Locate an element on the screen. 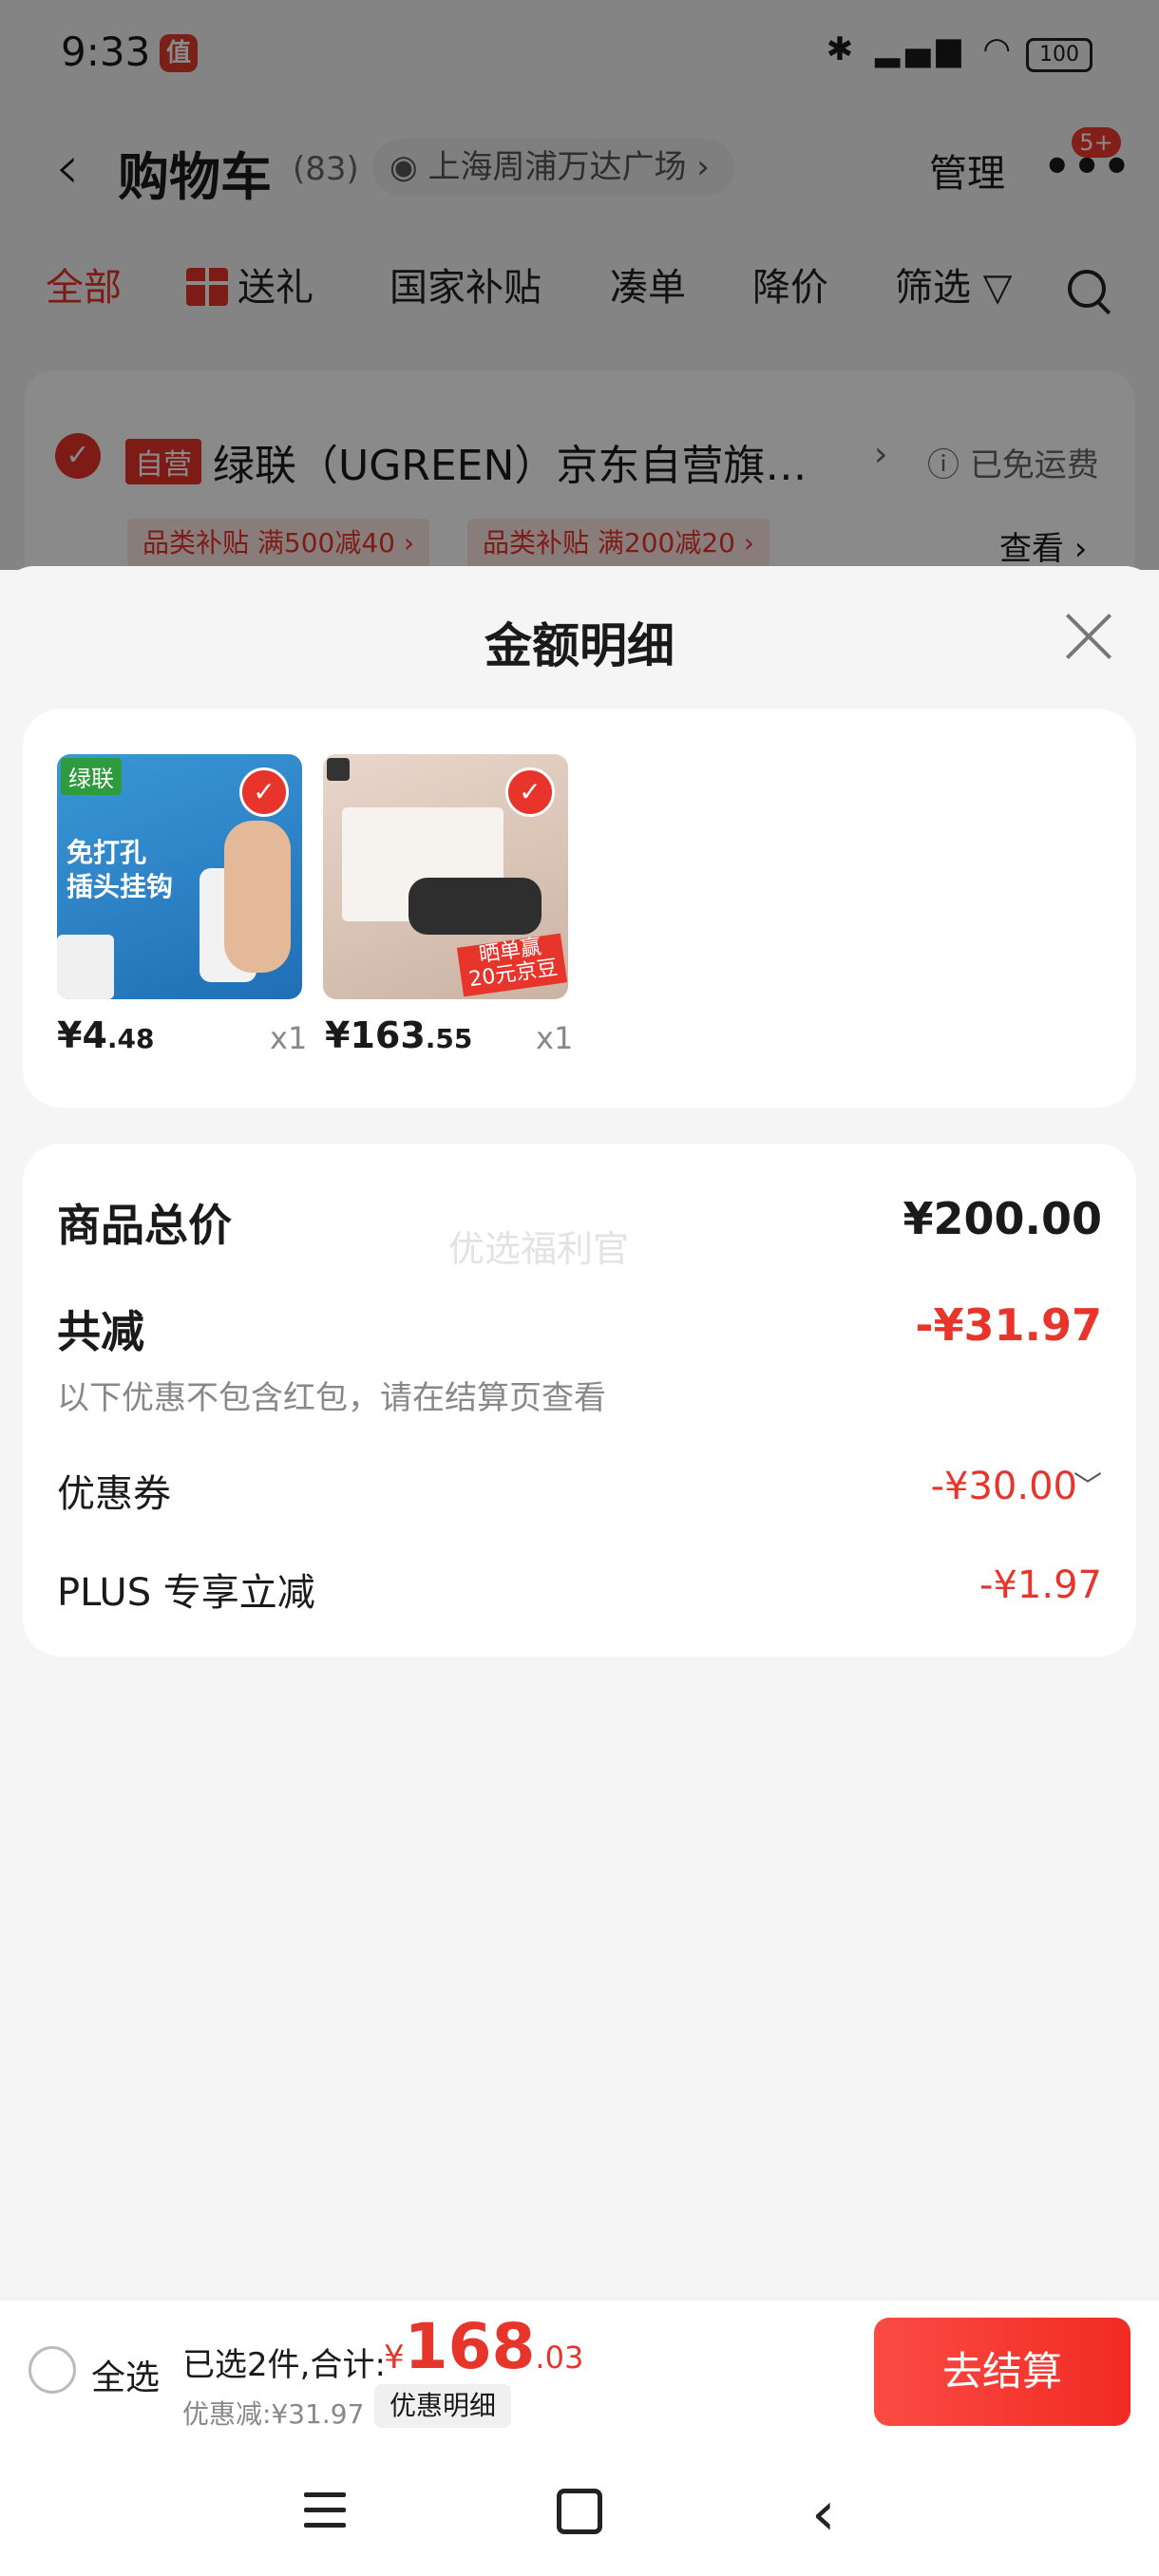 The width and height of the screenshot is (1159, 2576). home-icon is located at coordinates (579, 2511).